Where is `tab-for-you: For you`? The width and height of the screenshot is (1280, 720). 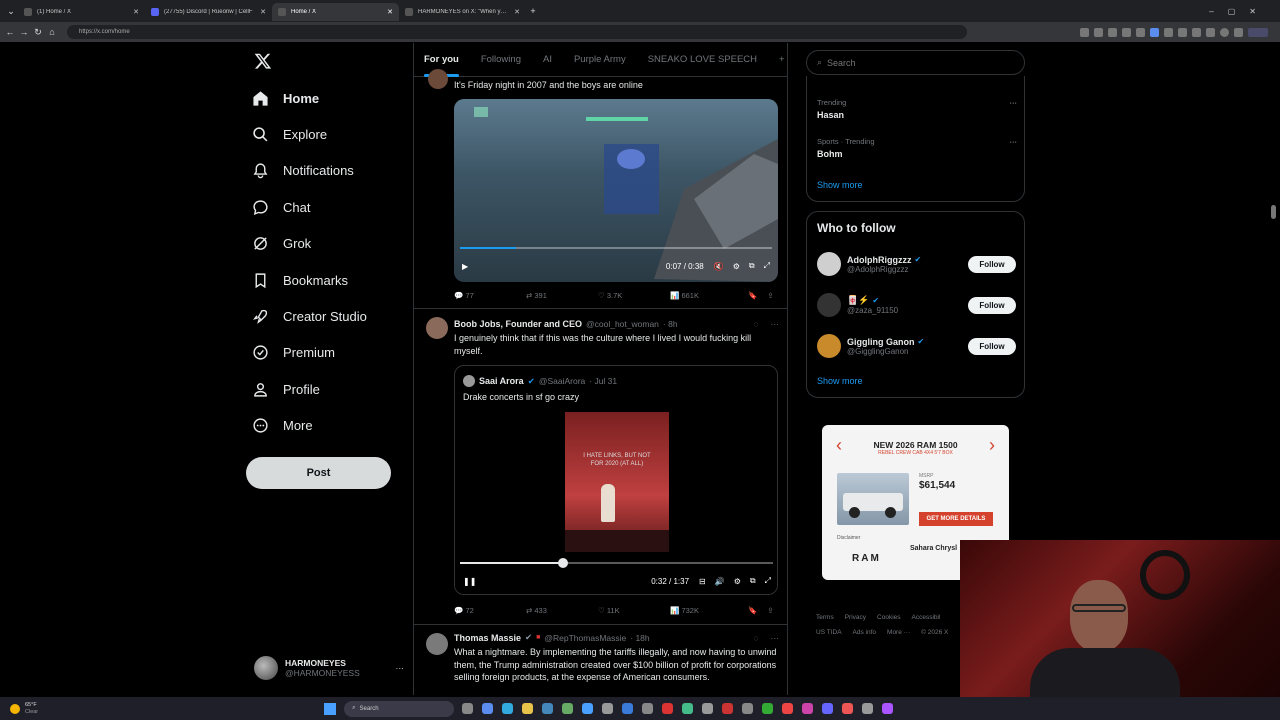
tab-for-you: For you is located at coordinates (441, 65).